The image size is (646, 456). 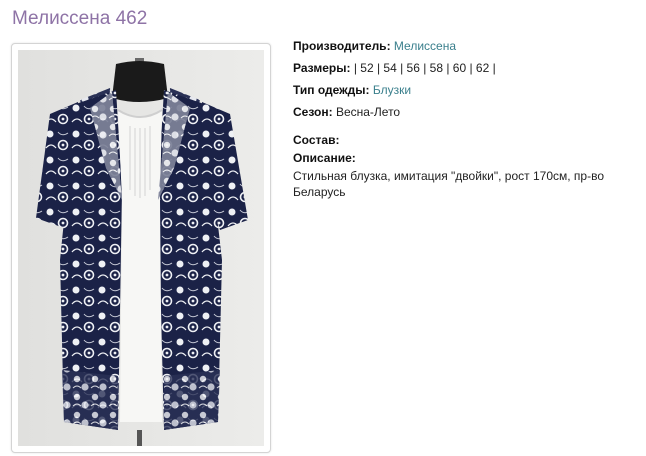 What do you see at coordinates (425, 46) in the screenshot?
I see `manufacturer-link: Мелиссена` at bounding box center [425, 46].